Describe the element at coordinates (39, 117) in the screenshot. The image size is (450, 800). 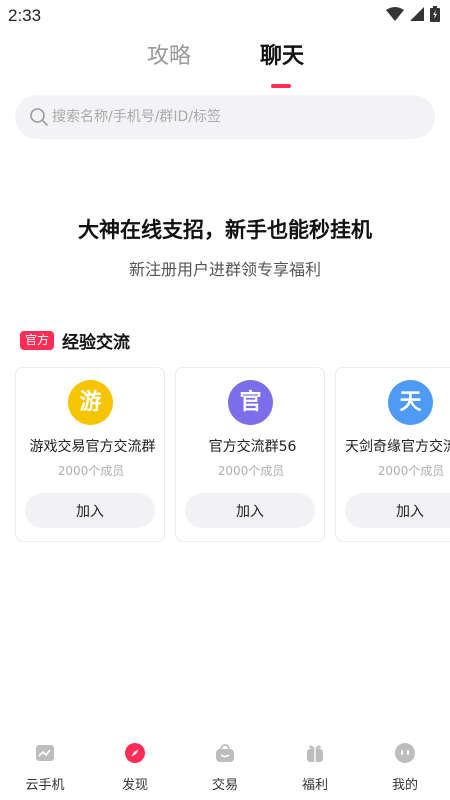
I see `search-icon` at that location.